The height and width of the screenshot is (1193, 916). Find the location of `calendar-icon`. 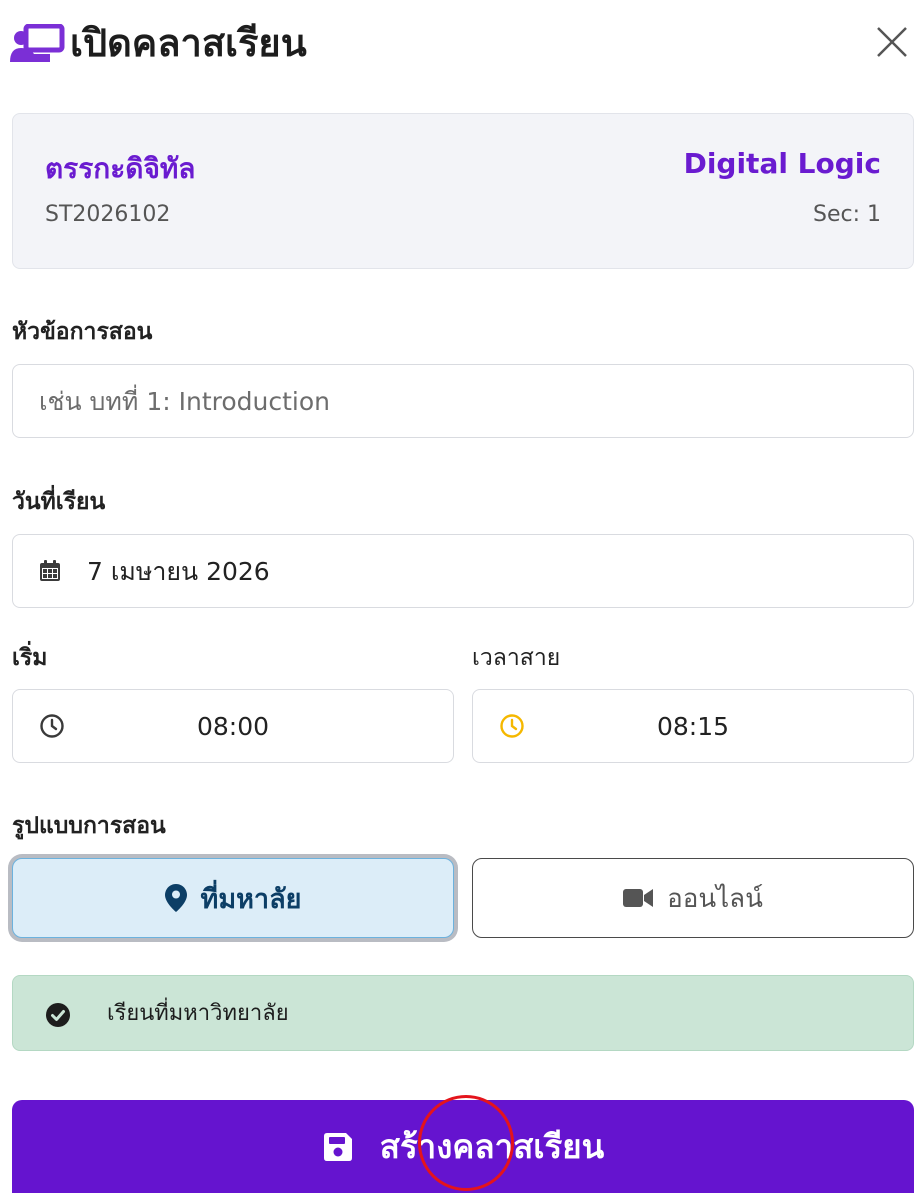

calendar-icon is located at coordinates (50, 570).